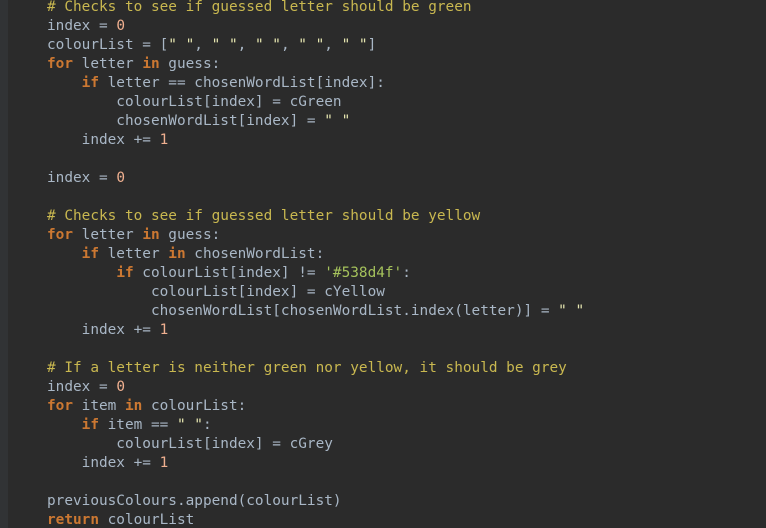 The height and width of the screenshot is (528, 766). Describe the element at coordinates (146, 520) in the screenshot. I see `code-token-plain: colourList` at that location.